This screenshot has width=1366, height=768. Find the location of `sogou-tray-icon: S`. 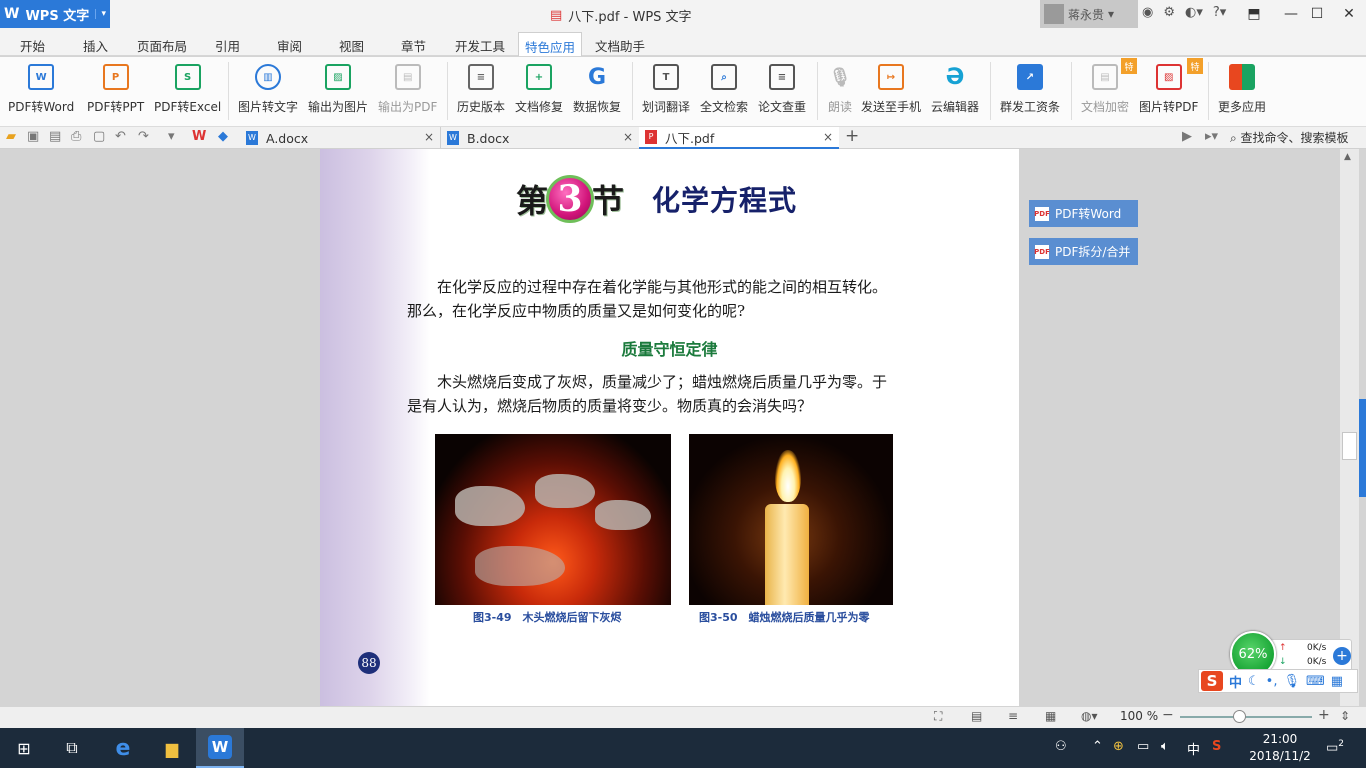

sogou-tray-icon: S is located at coordinates (1216, 746).